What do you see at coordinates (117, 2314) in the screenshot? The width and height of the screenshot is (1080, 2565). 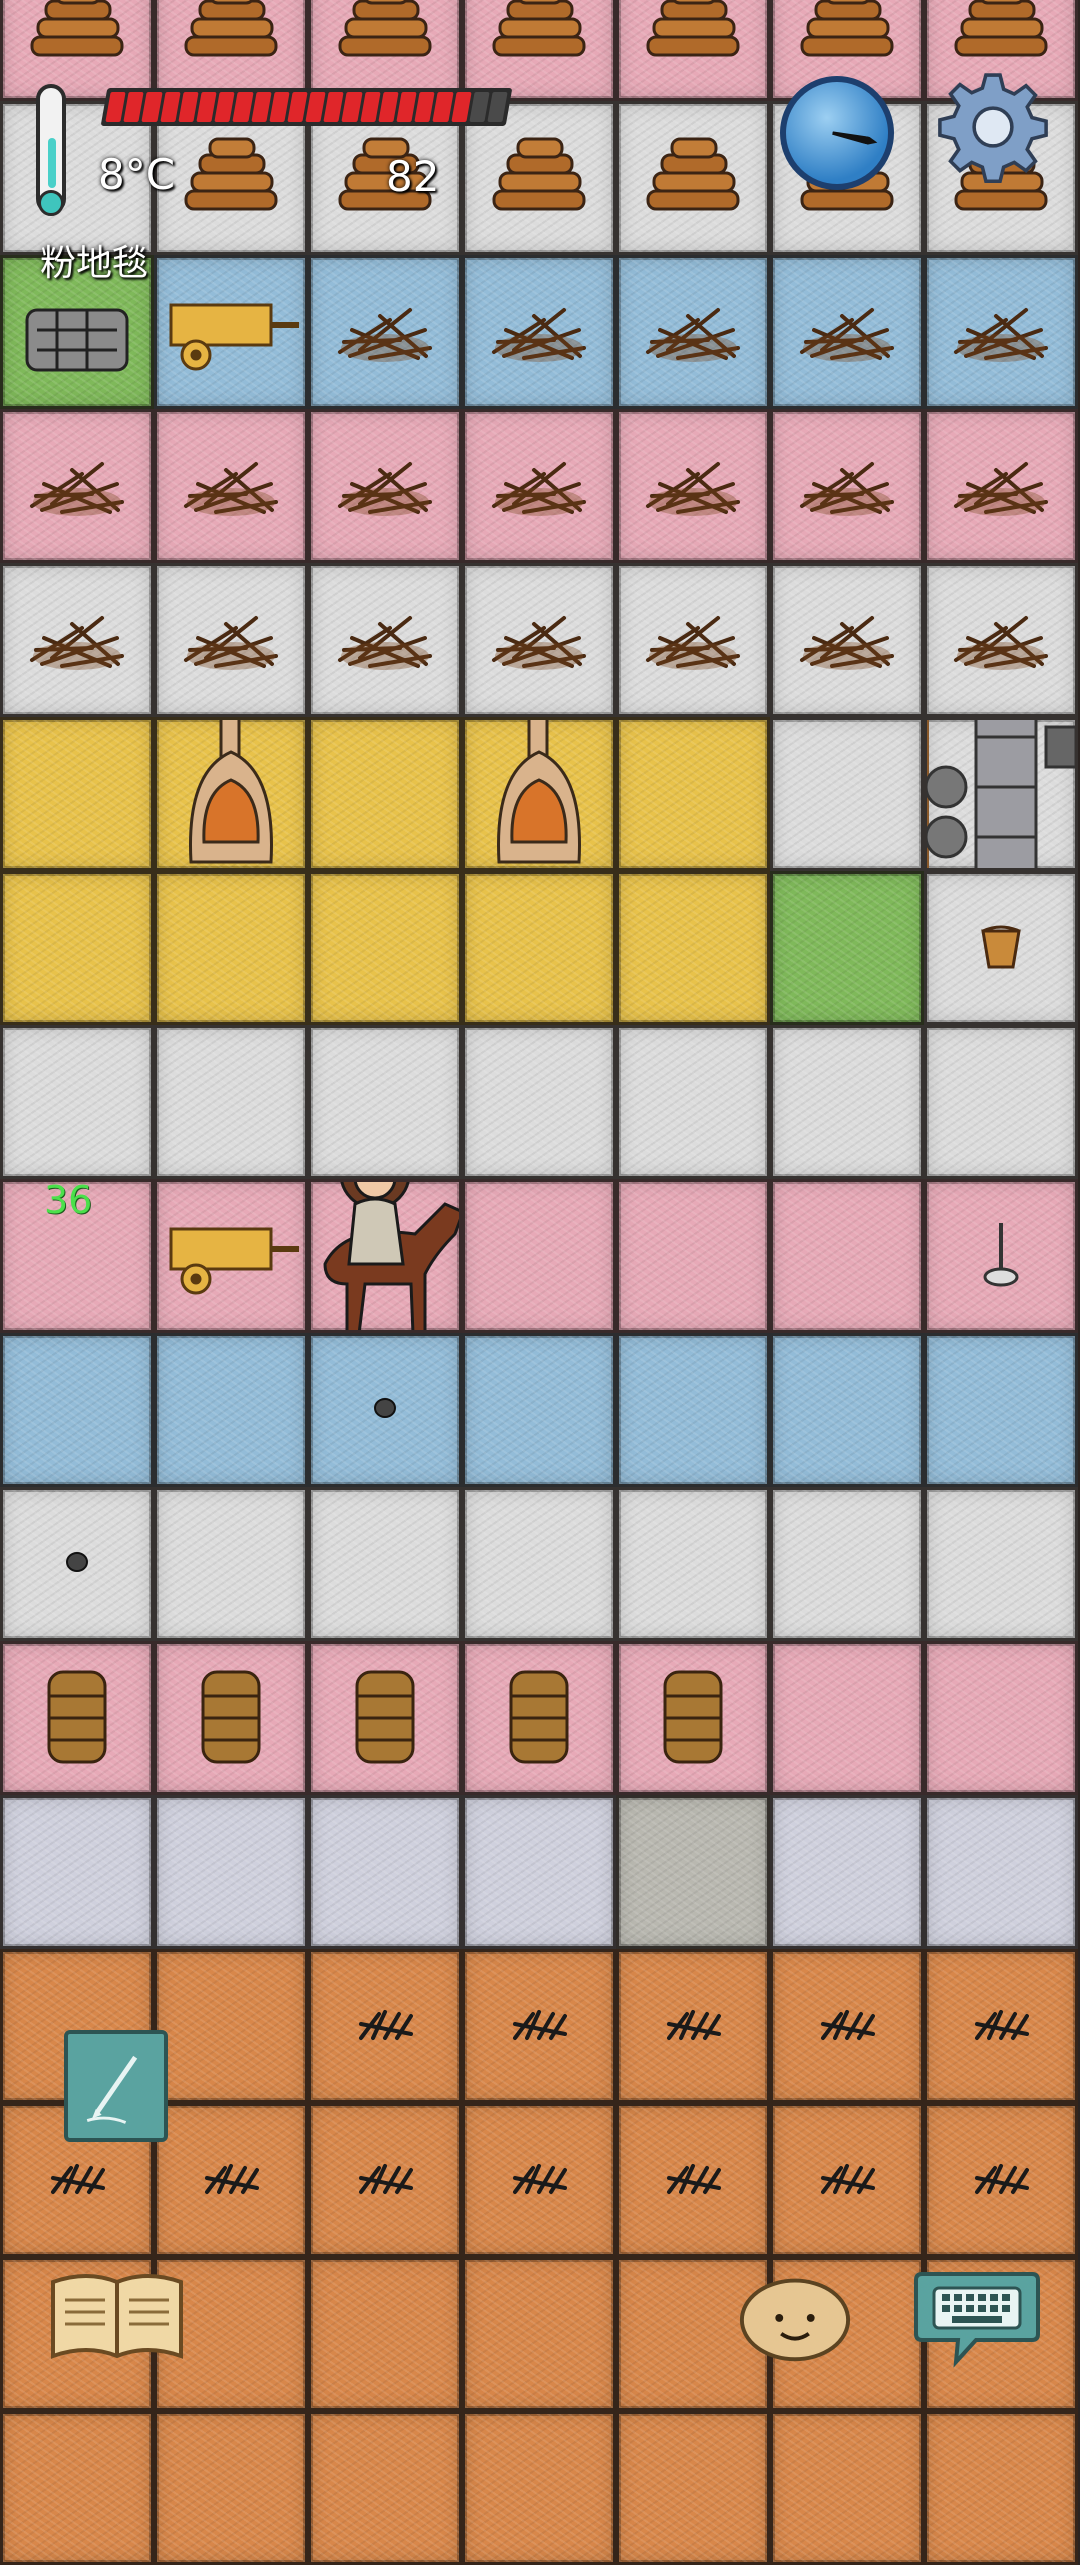 I see `book-button` at bounding box center [117, 2314].